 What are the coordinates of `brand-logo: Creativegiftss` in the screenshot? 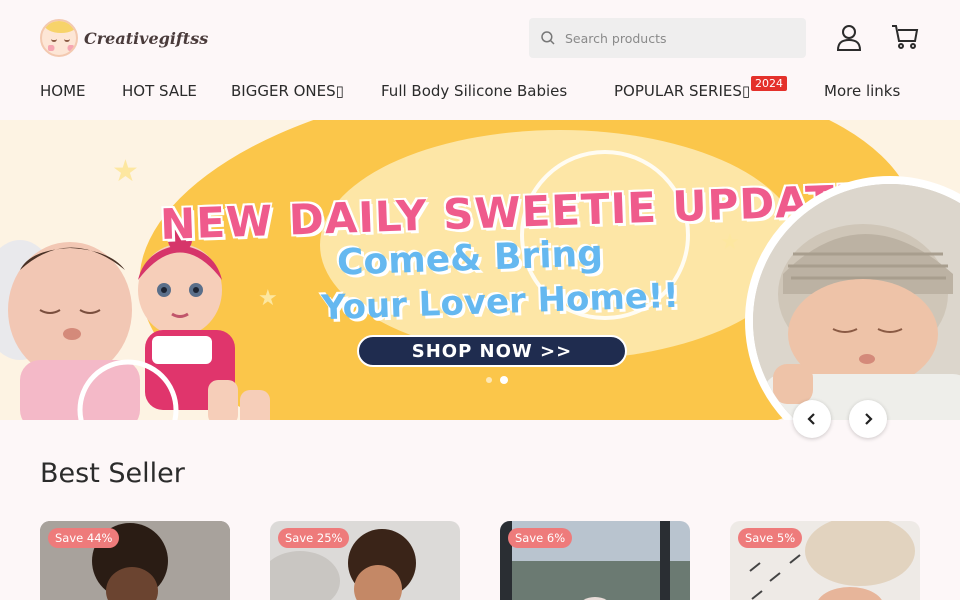 It's located at (124, 38).